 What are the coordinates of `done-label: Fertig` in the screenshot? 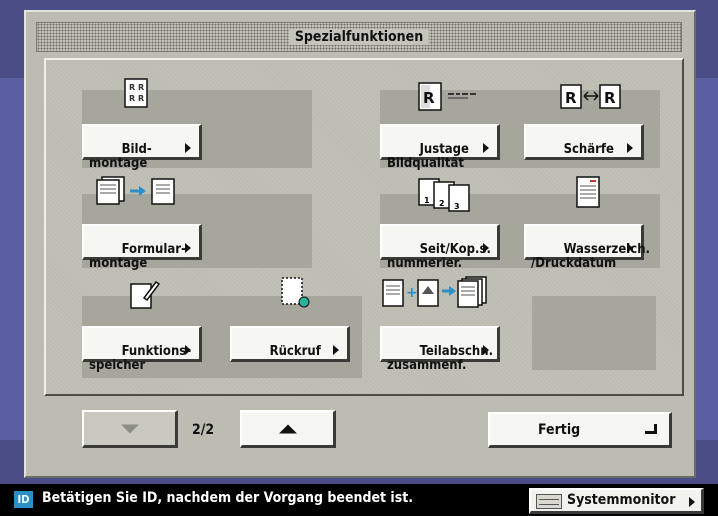 It's located at (559, 430).